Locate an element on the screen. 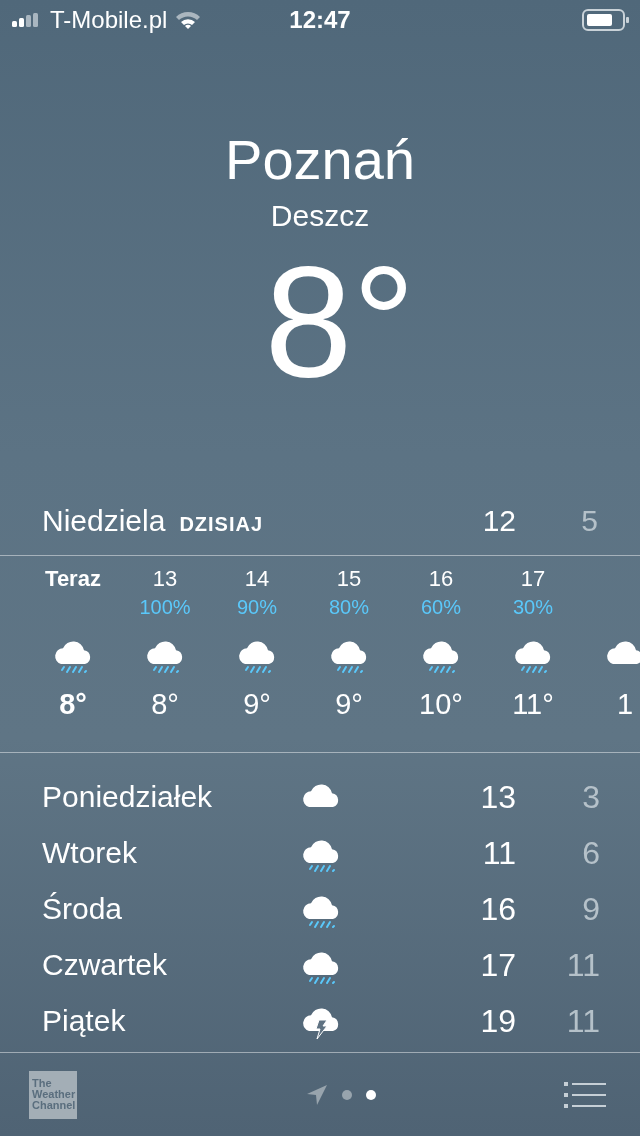 This screenshot has width=640, height=1136. precipitation-chance: 60% is located at coordinates (441, 608).